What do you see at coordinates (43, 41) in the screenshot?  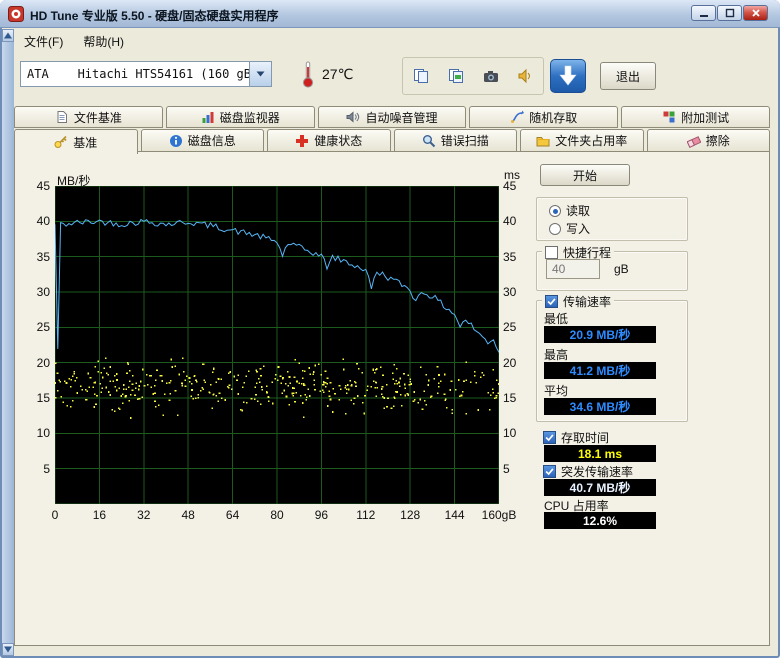 I see `menu-item-file: 文件(F)` at bounding box center [43, 41].